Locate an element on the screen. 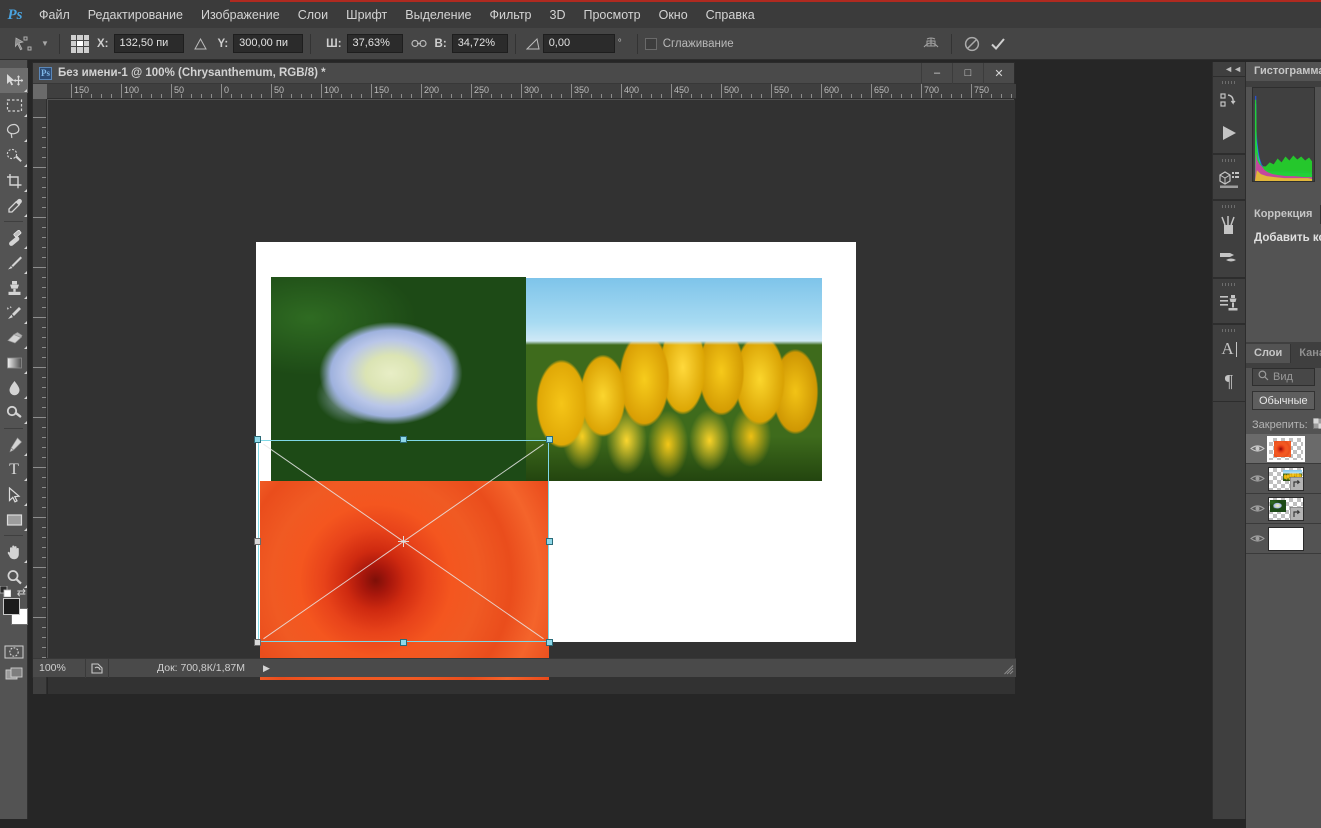  collapse-panels-icon: ◄◄ is located at coordinates (1229, 69).